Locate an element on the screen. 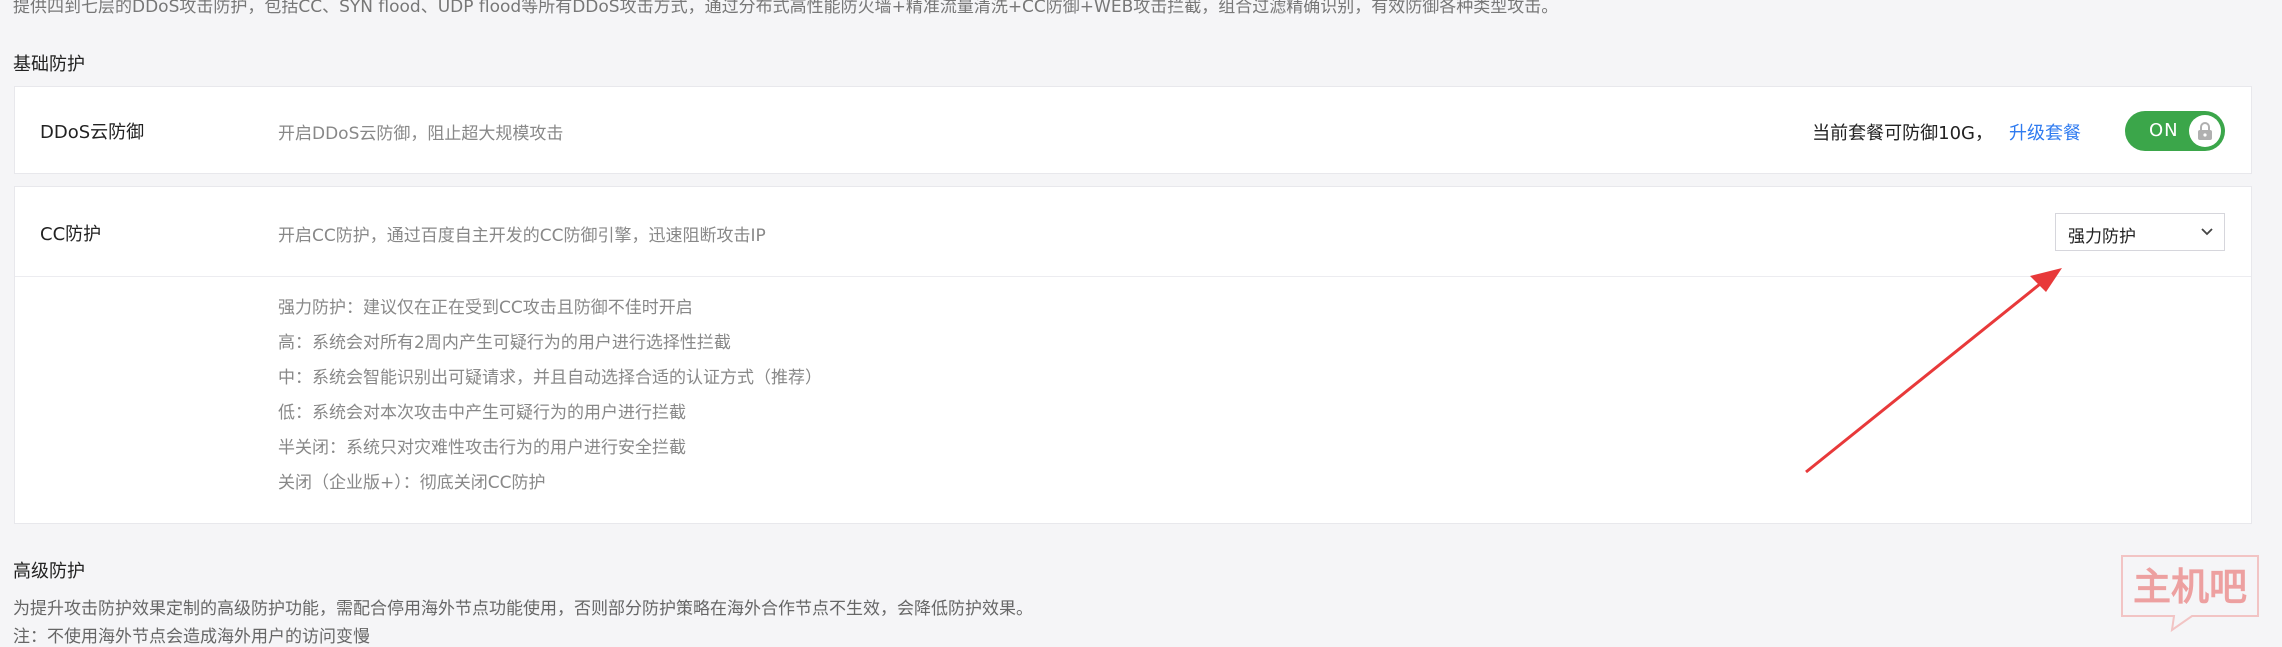  plan-capacity-text: 当前套餐可防御10G， is located at coordinates (1902, 133).